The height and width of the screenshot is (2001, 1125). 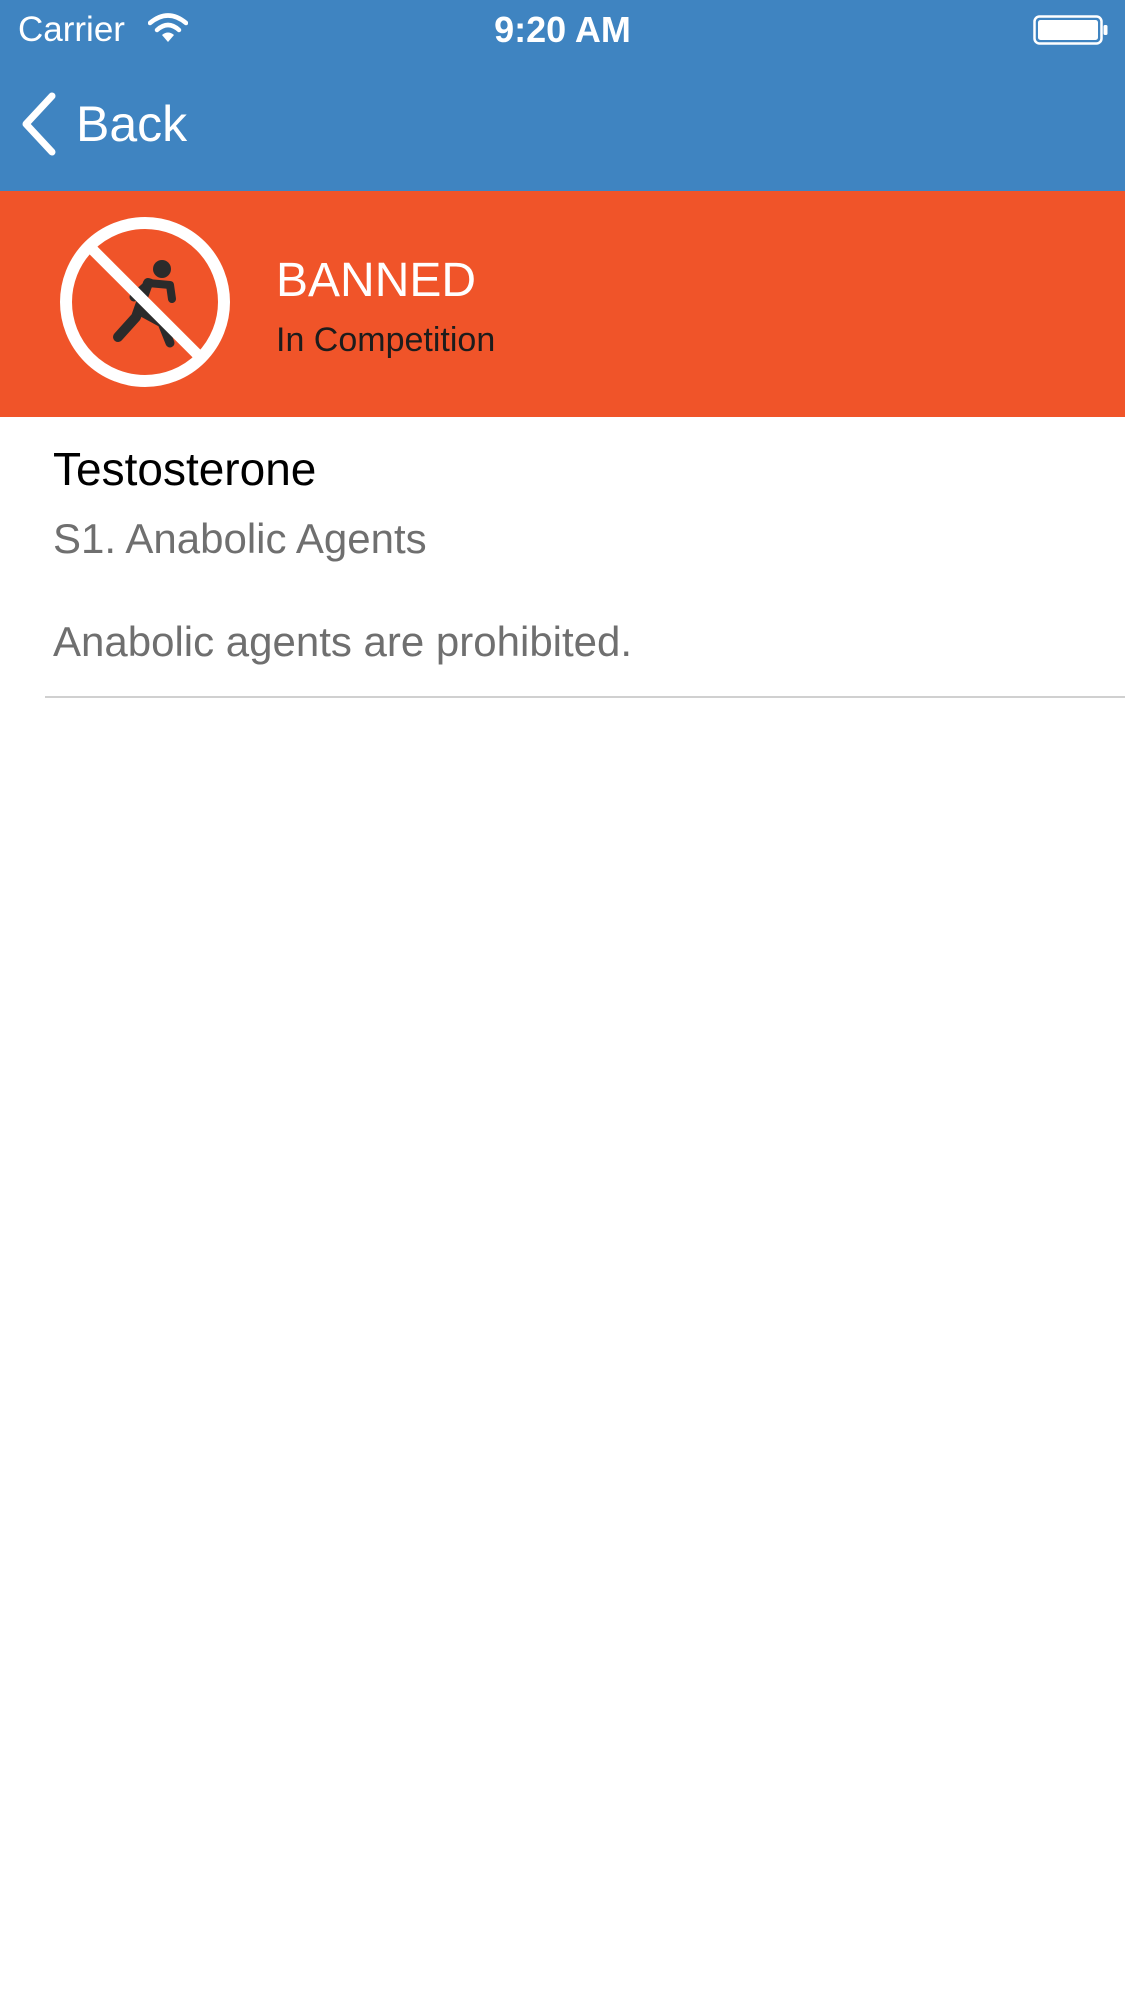 What do you see at coordinates (562, 95) in the screenshot?
I see `navigation-header: Carrier 9:20 AM Back` at bounding box center [562, 95].